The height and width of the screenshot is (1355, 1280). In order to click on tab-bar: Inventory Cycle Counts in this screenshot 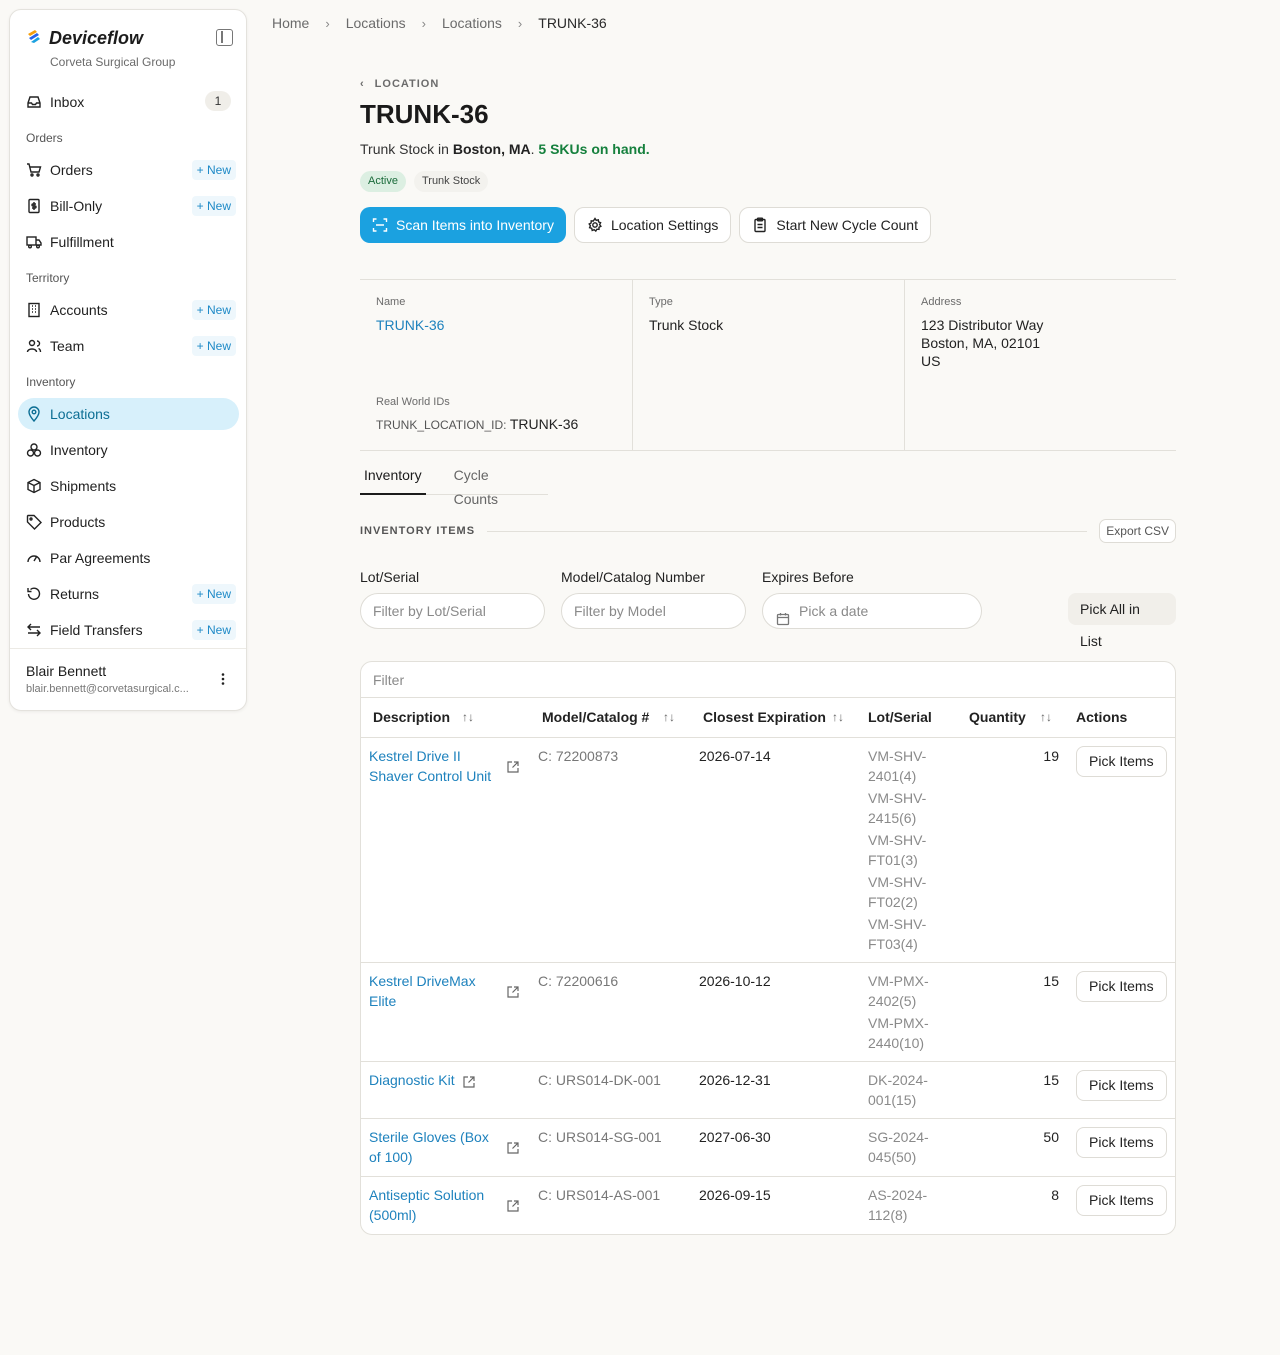, I will do `click(454, 485)`.